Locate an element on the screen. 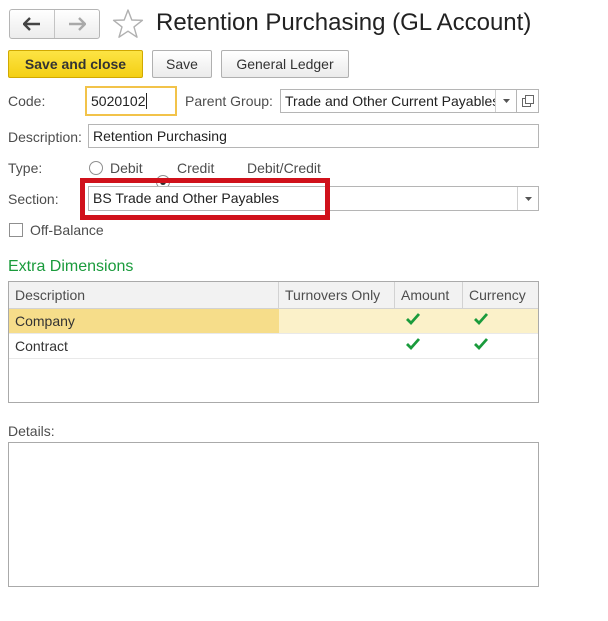 The image size is (608, 621). description-label: Description: is located at coordinates (45, 137).